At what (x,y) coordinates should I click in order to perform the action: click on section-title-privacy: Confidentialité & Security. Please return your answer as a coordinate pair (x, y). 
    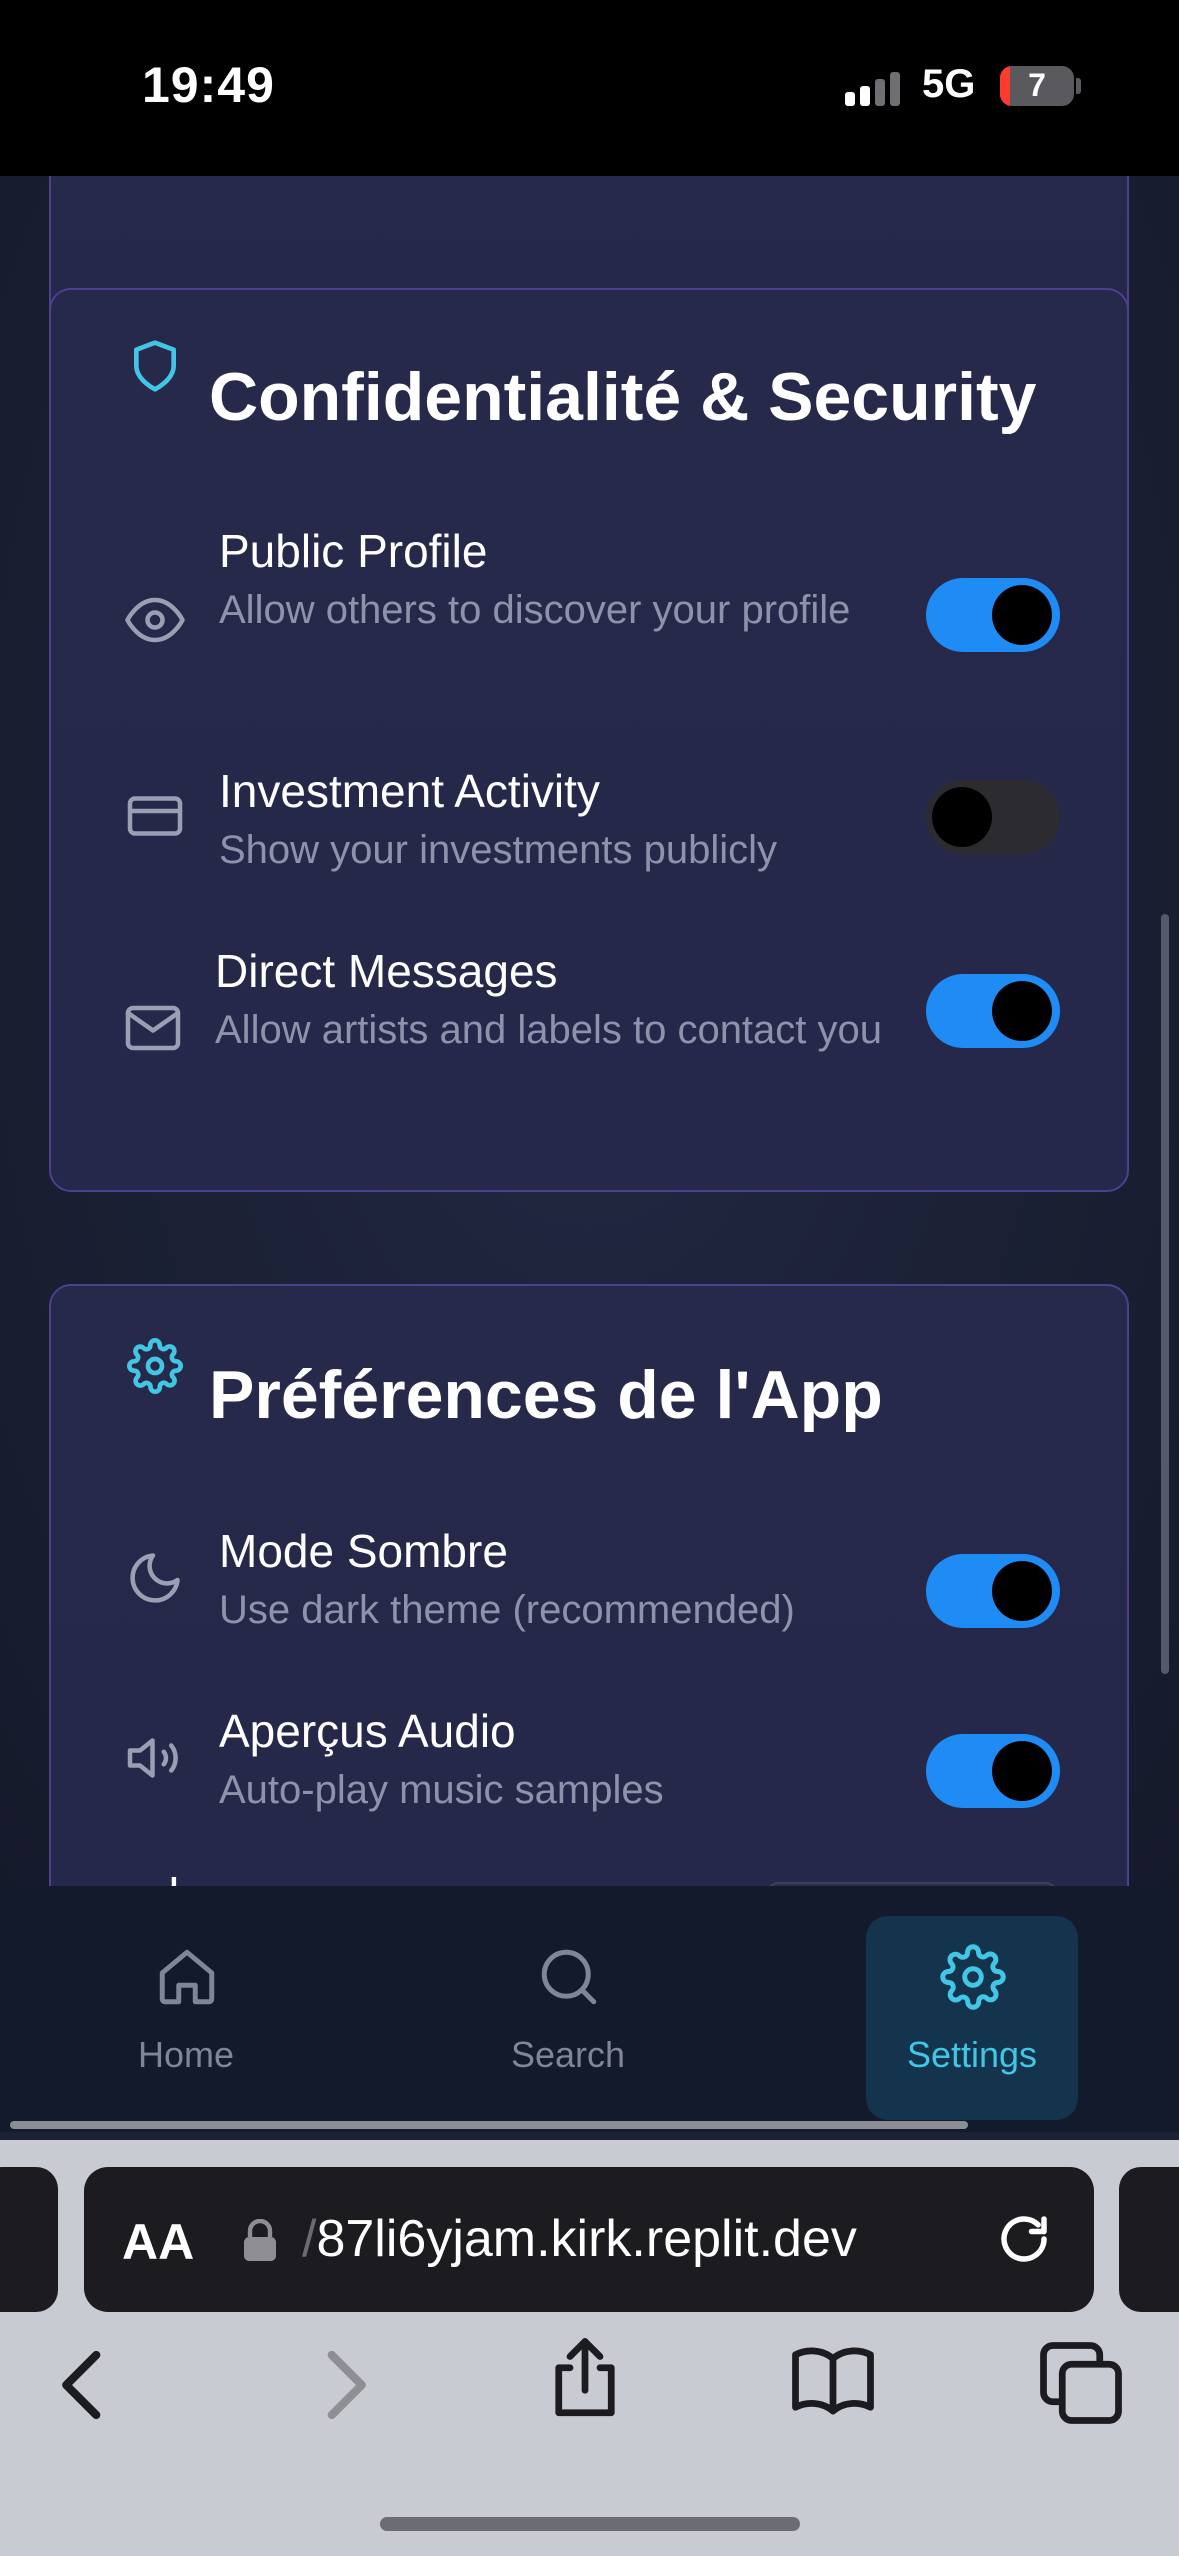
    Looking at the image, I should click on (623, 397).